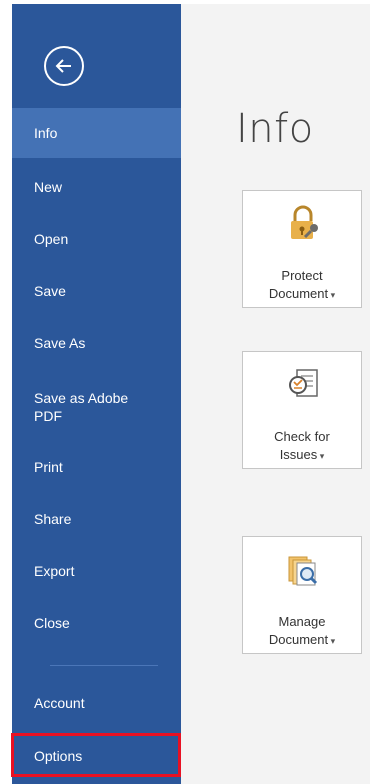  What do you see at coordinates (96, 519) in the screenshot?
I see `nav-item-share: Share` at bounding box center [96, 519].